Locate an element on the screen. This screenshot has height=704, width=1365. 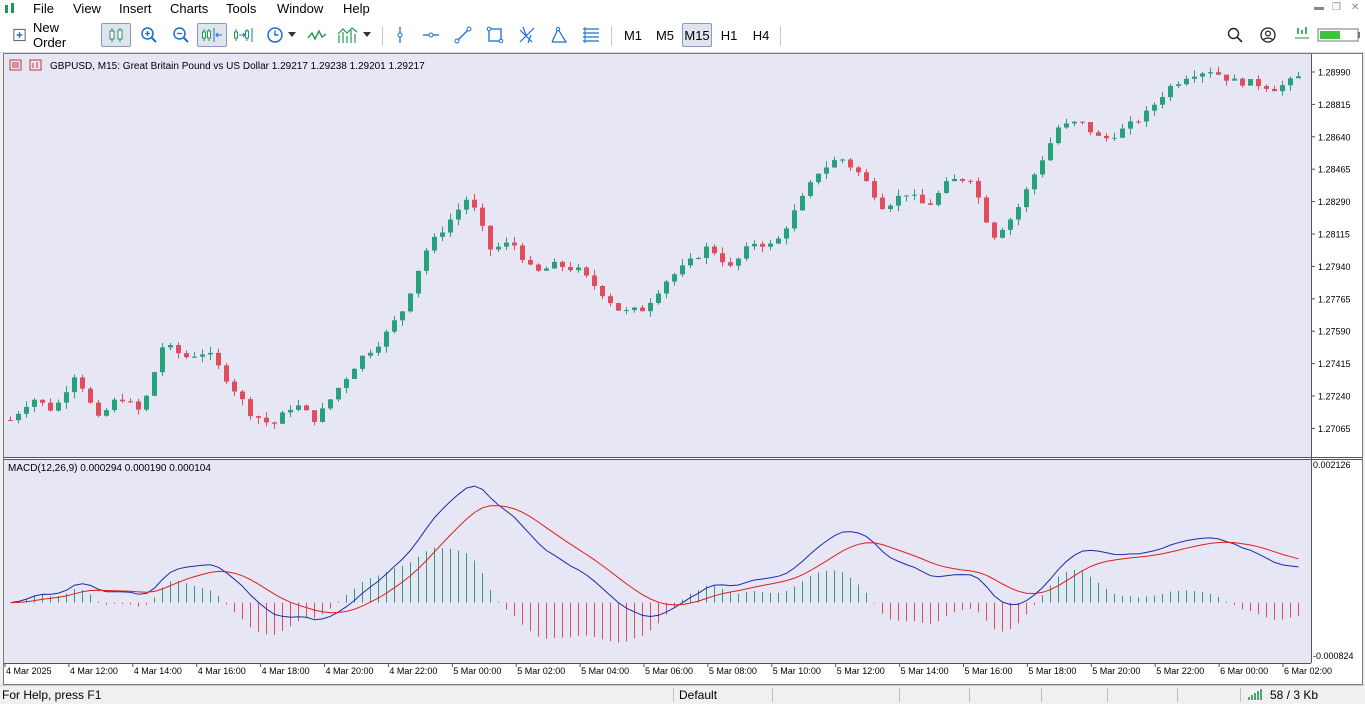
new-order-button: New Order is located at coordinates (52, 35).